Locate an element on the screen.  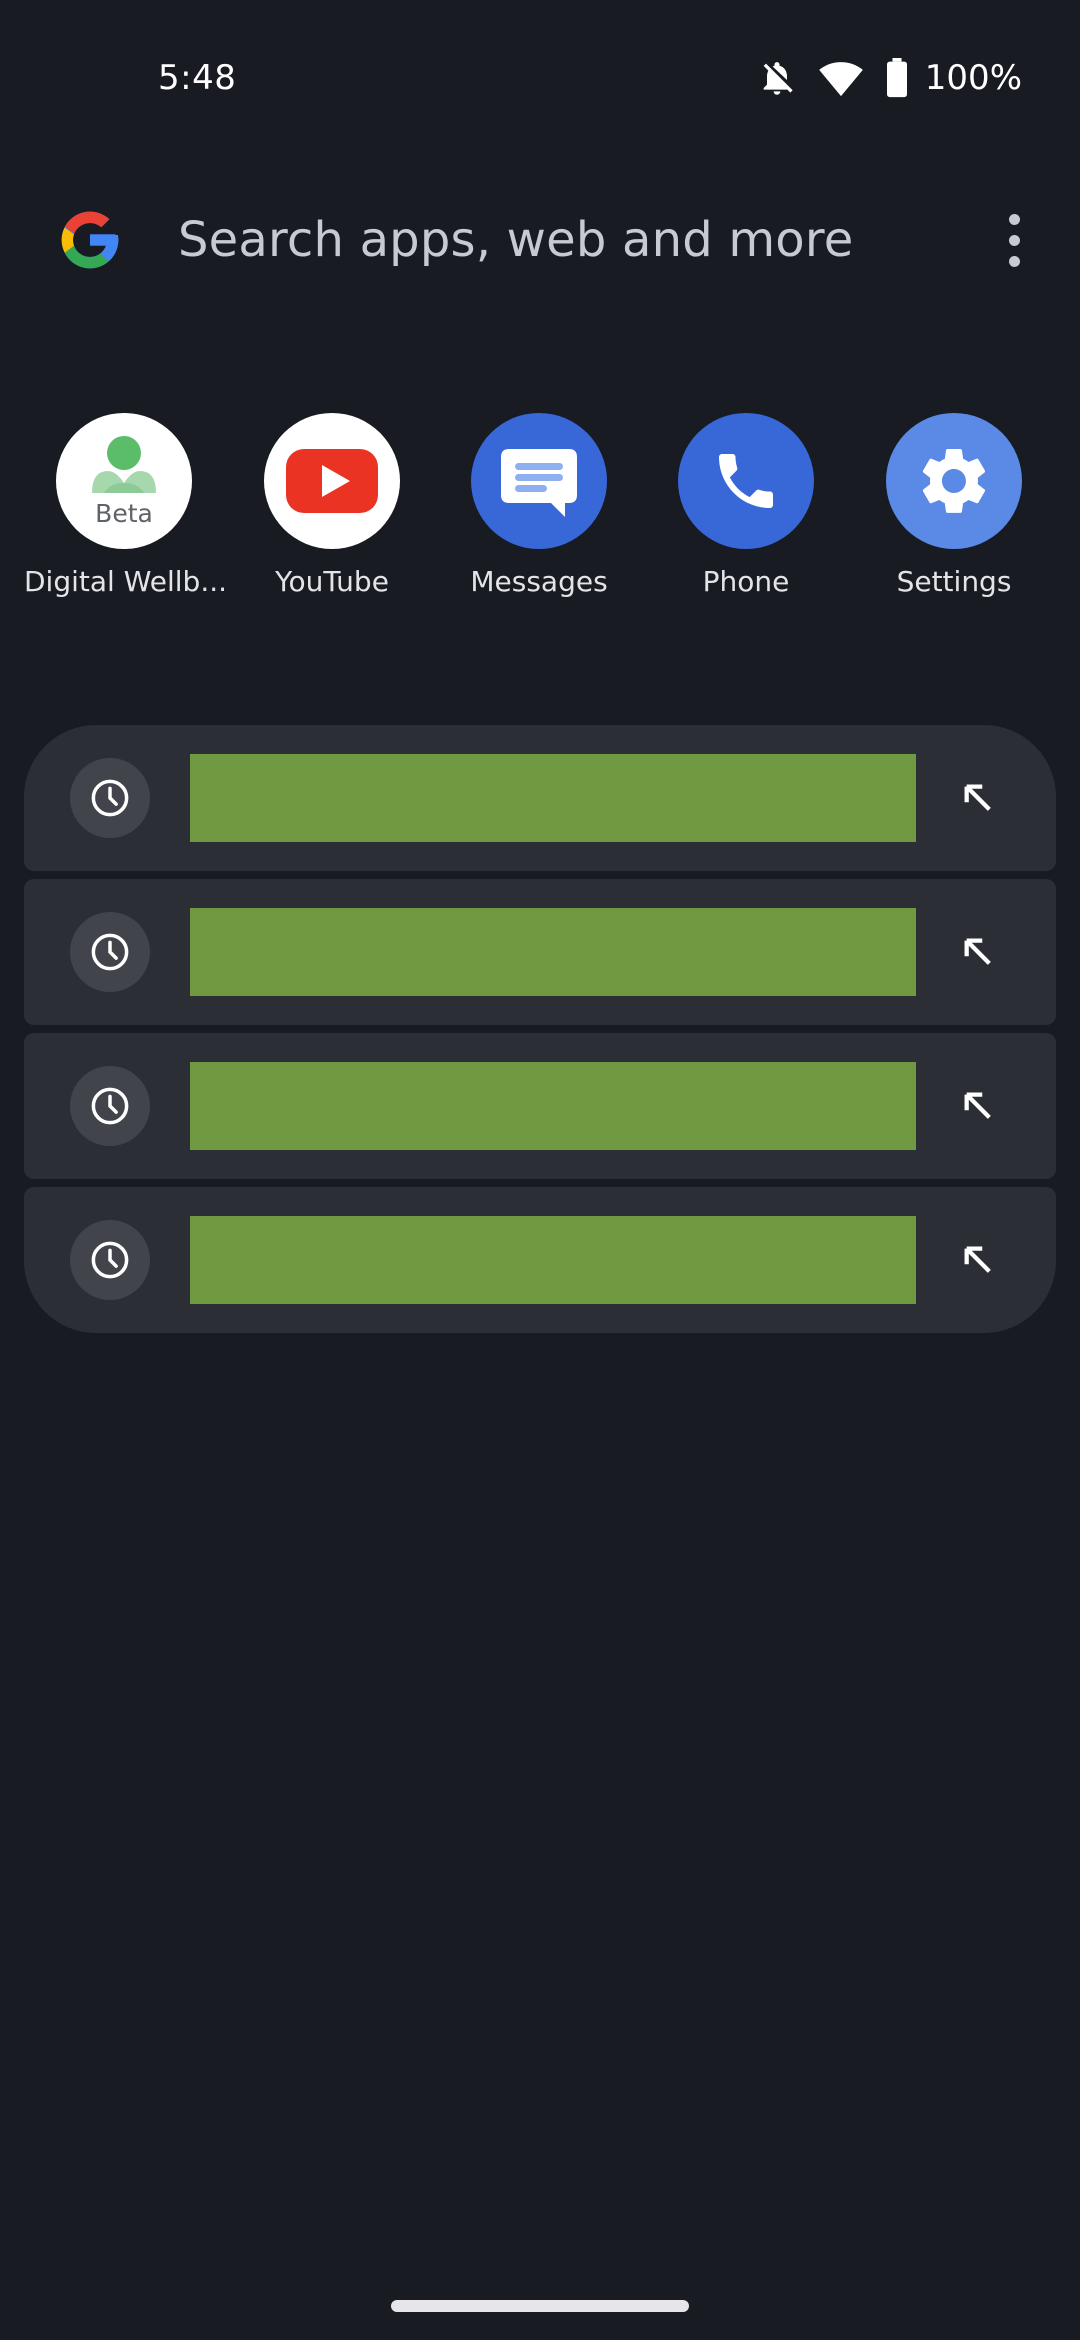
app-phone: Phone is located at coordinates (746, 505).